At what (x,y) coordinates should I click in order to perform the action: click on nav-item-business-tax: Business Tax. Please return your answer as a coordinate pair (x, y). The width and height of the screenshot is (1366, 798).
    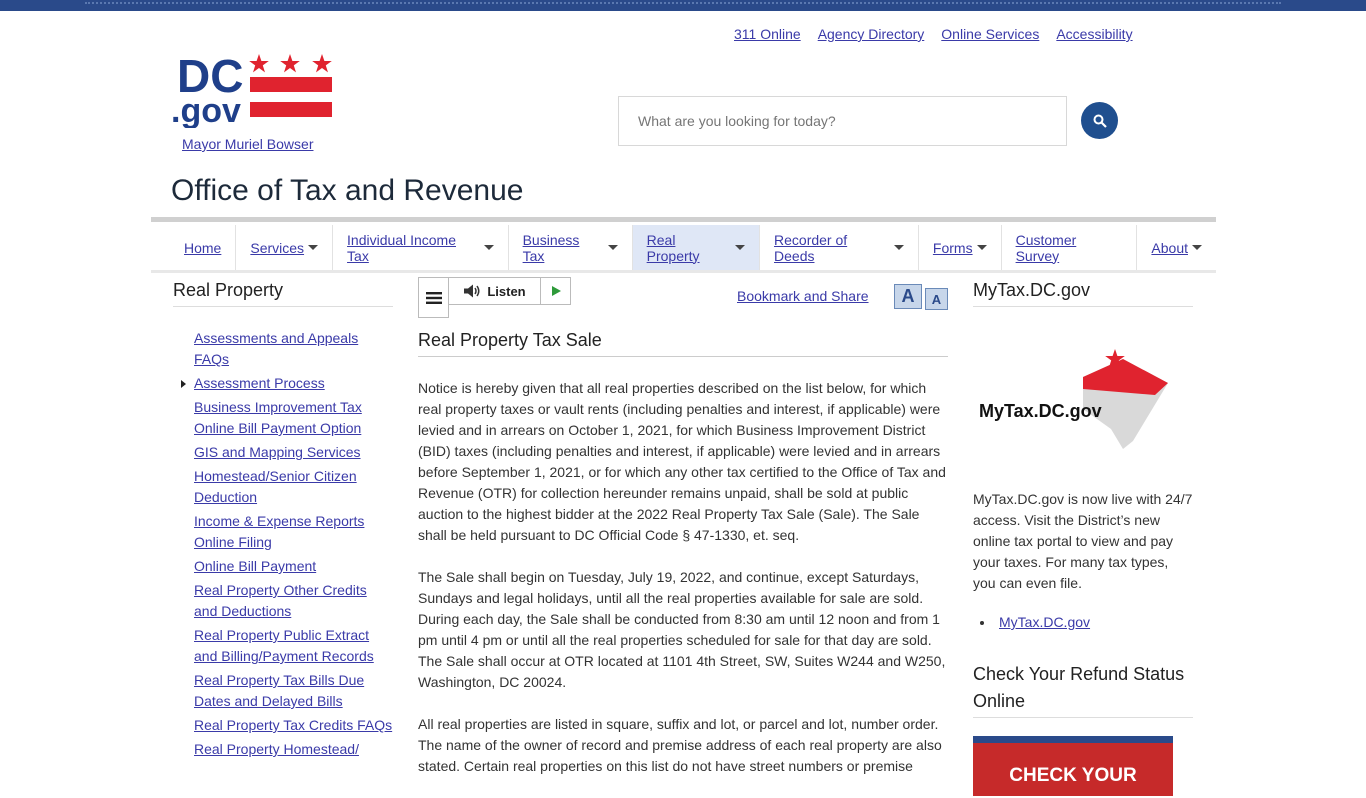
    Looking at the image, I should click on (571, 247).